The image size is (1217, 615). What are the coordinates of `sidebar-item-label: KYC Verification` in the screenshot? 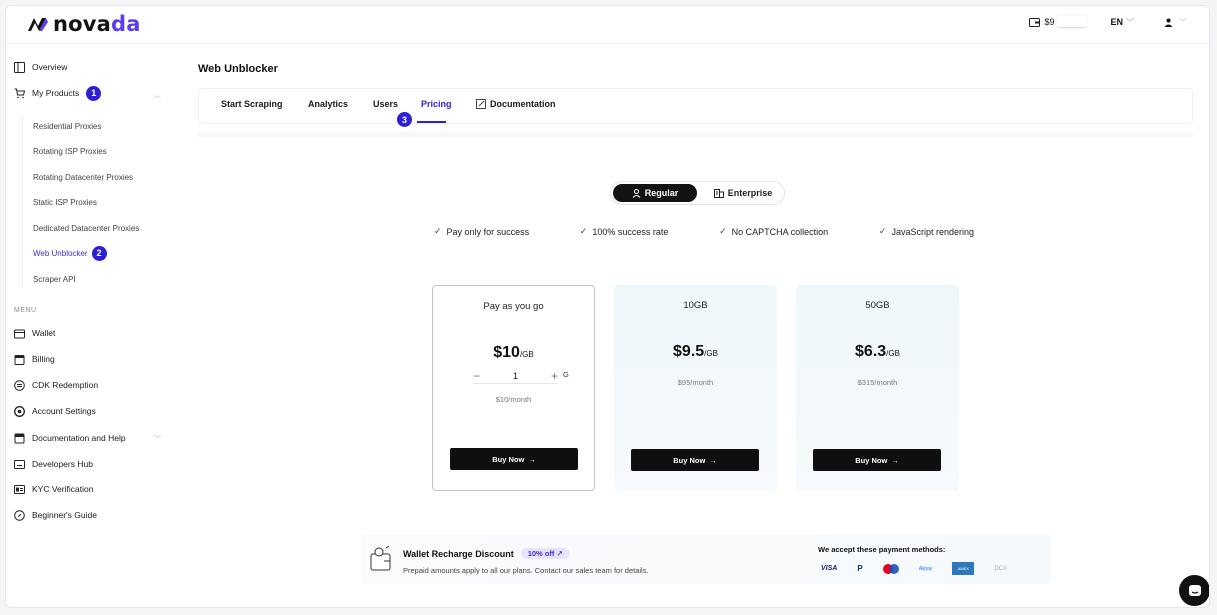 It's located at (63, 489).